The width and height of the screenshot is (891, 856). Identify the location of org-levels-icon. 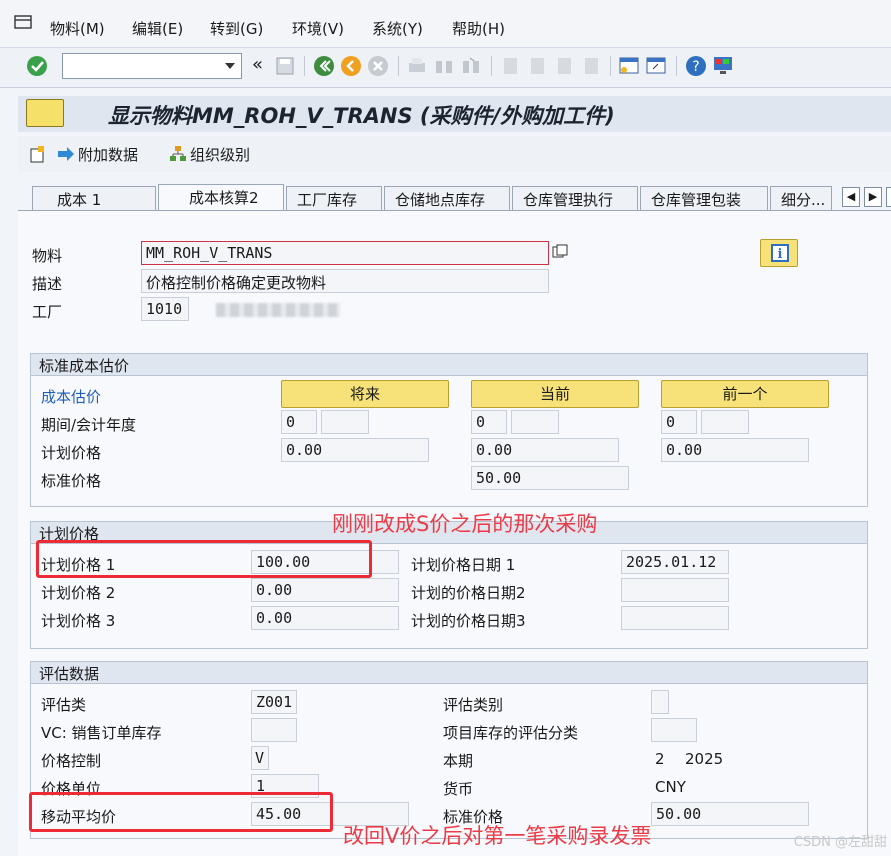
(178, 153).